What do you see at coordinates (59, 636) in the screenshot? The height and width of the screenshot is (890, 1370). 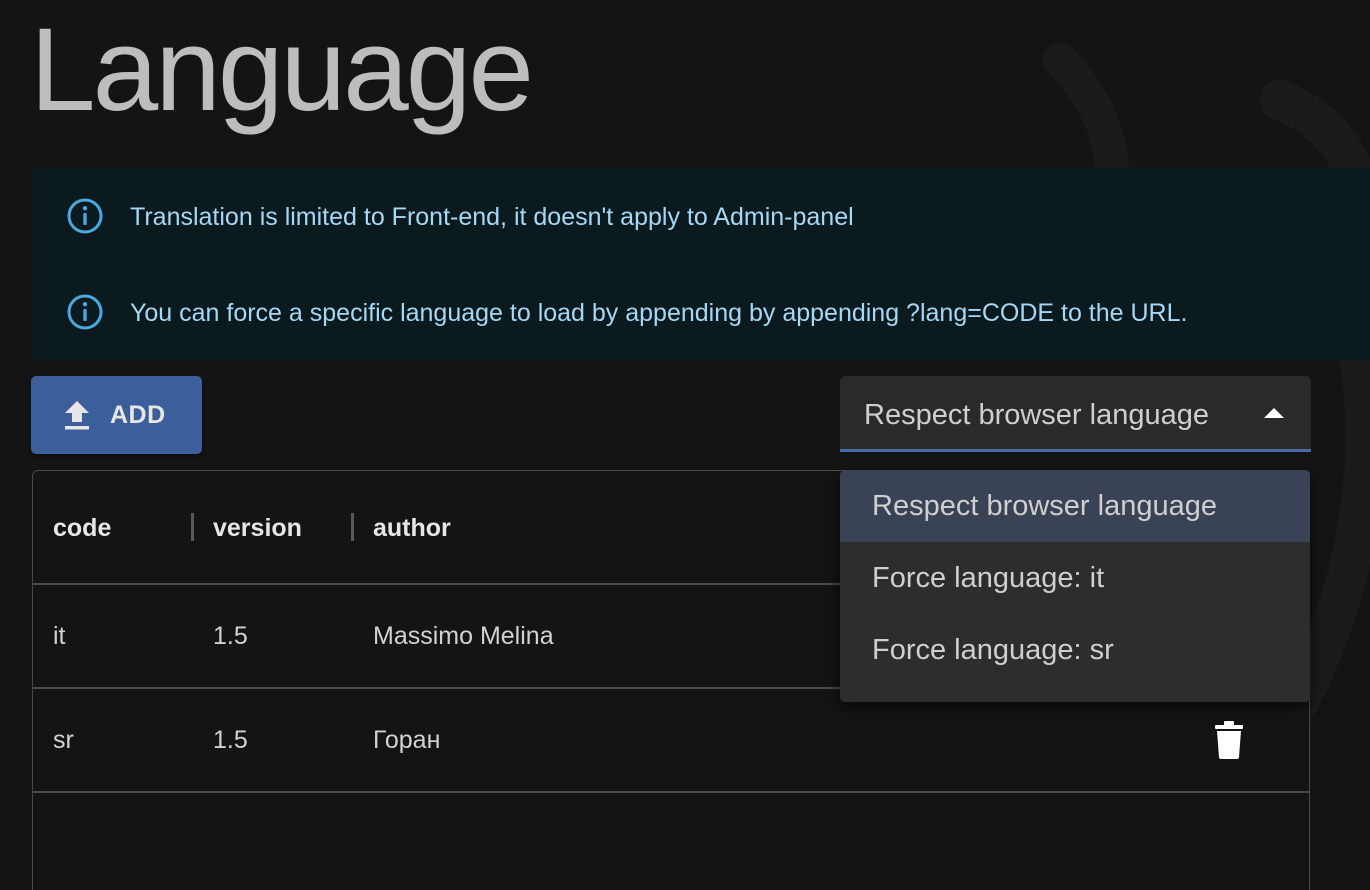 I see `cell-code: it` at bounding box center [59, 636].